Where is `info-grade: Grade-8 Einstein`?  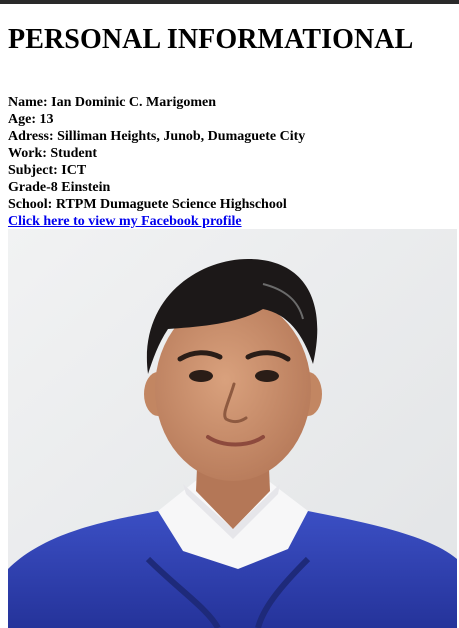
info-grade: Grade-8 Einstein is located at coordinates (59, 187).